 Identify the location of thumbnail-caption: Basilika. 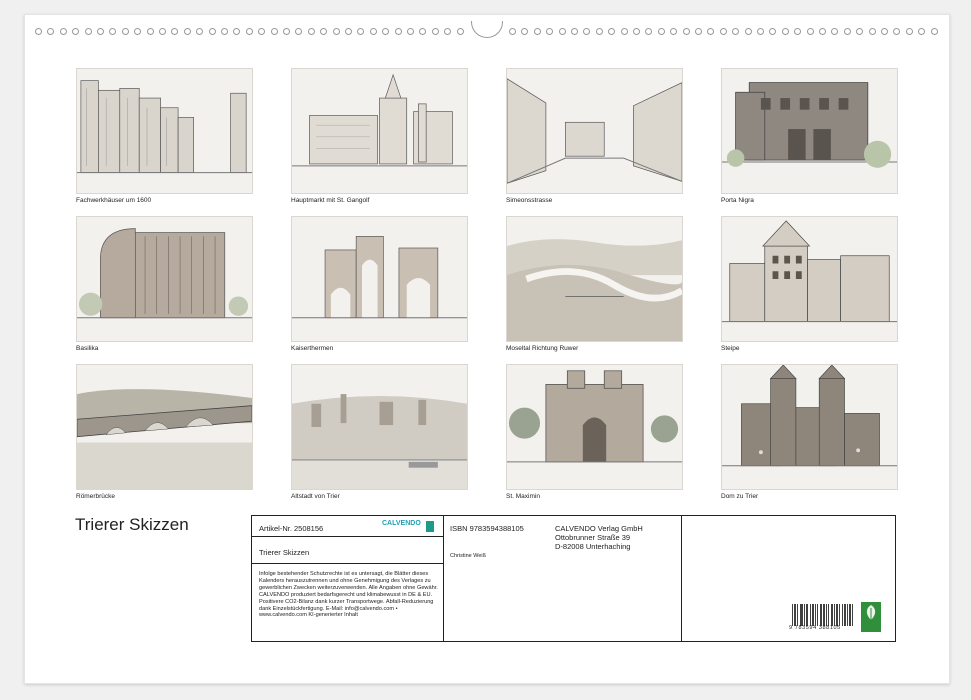
(87, 348).